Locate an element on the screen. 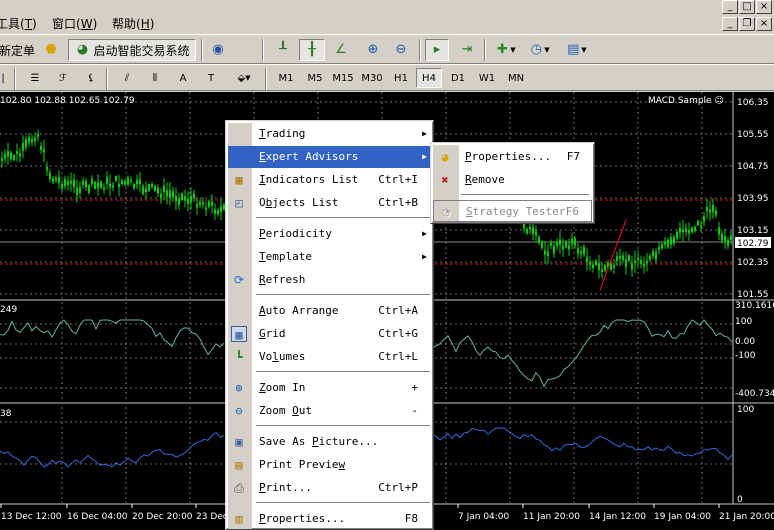  chart-shift-button: ⇥ is located at coordinates (467, 50).